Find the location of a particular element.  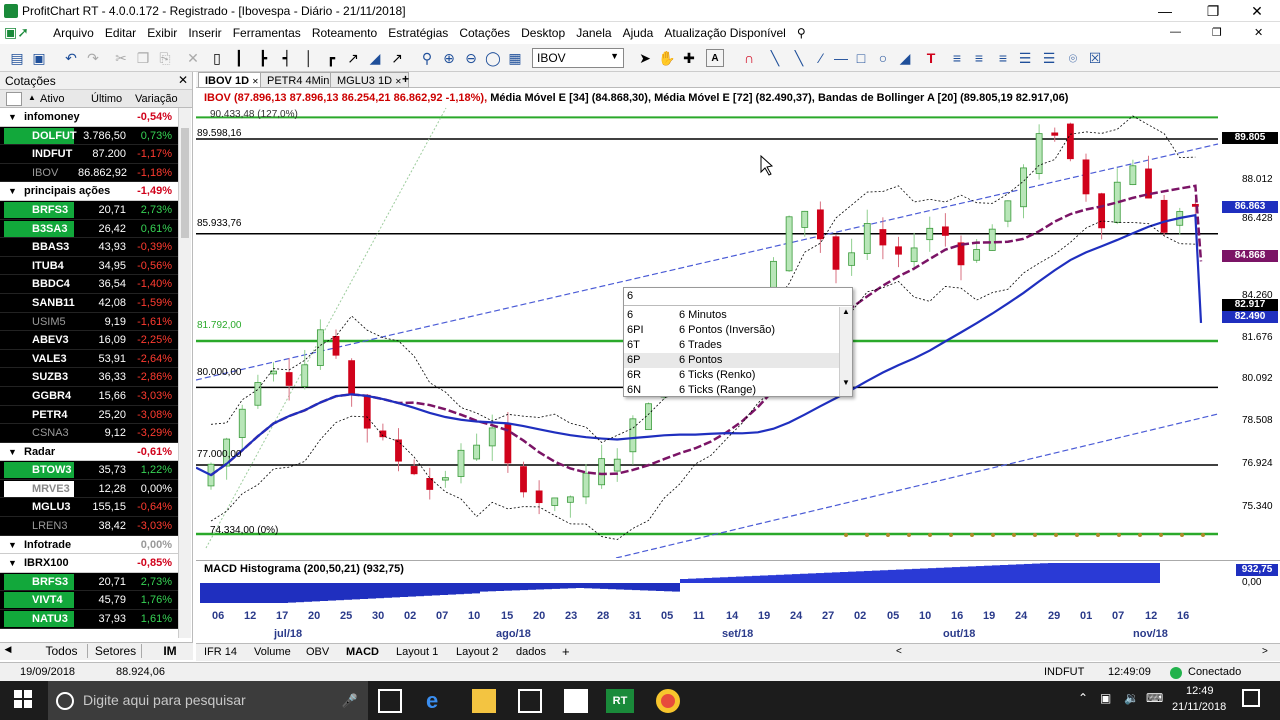

notification-icon is located at coordinates (1251, 698).